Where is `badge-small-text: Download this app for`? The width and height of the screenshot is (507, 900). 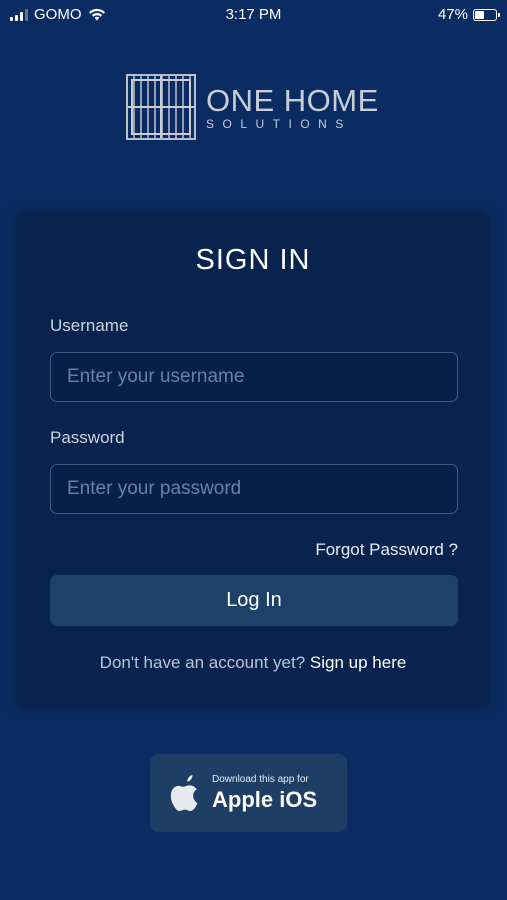
badge-small-text: Download this app for is located at coordinates (260, 779).